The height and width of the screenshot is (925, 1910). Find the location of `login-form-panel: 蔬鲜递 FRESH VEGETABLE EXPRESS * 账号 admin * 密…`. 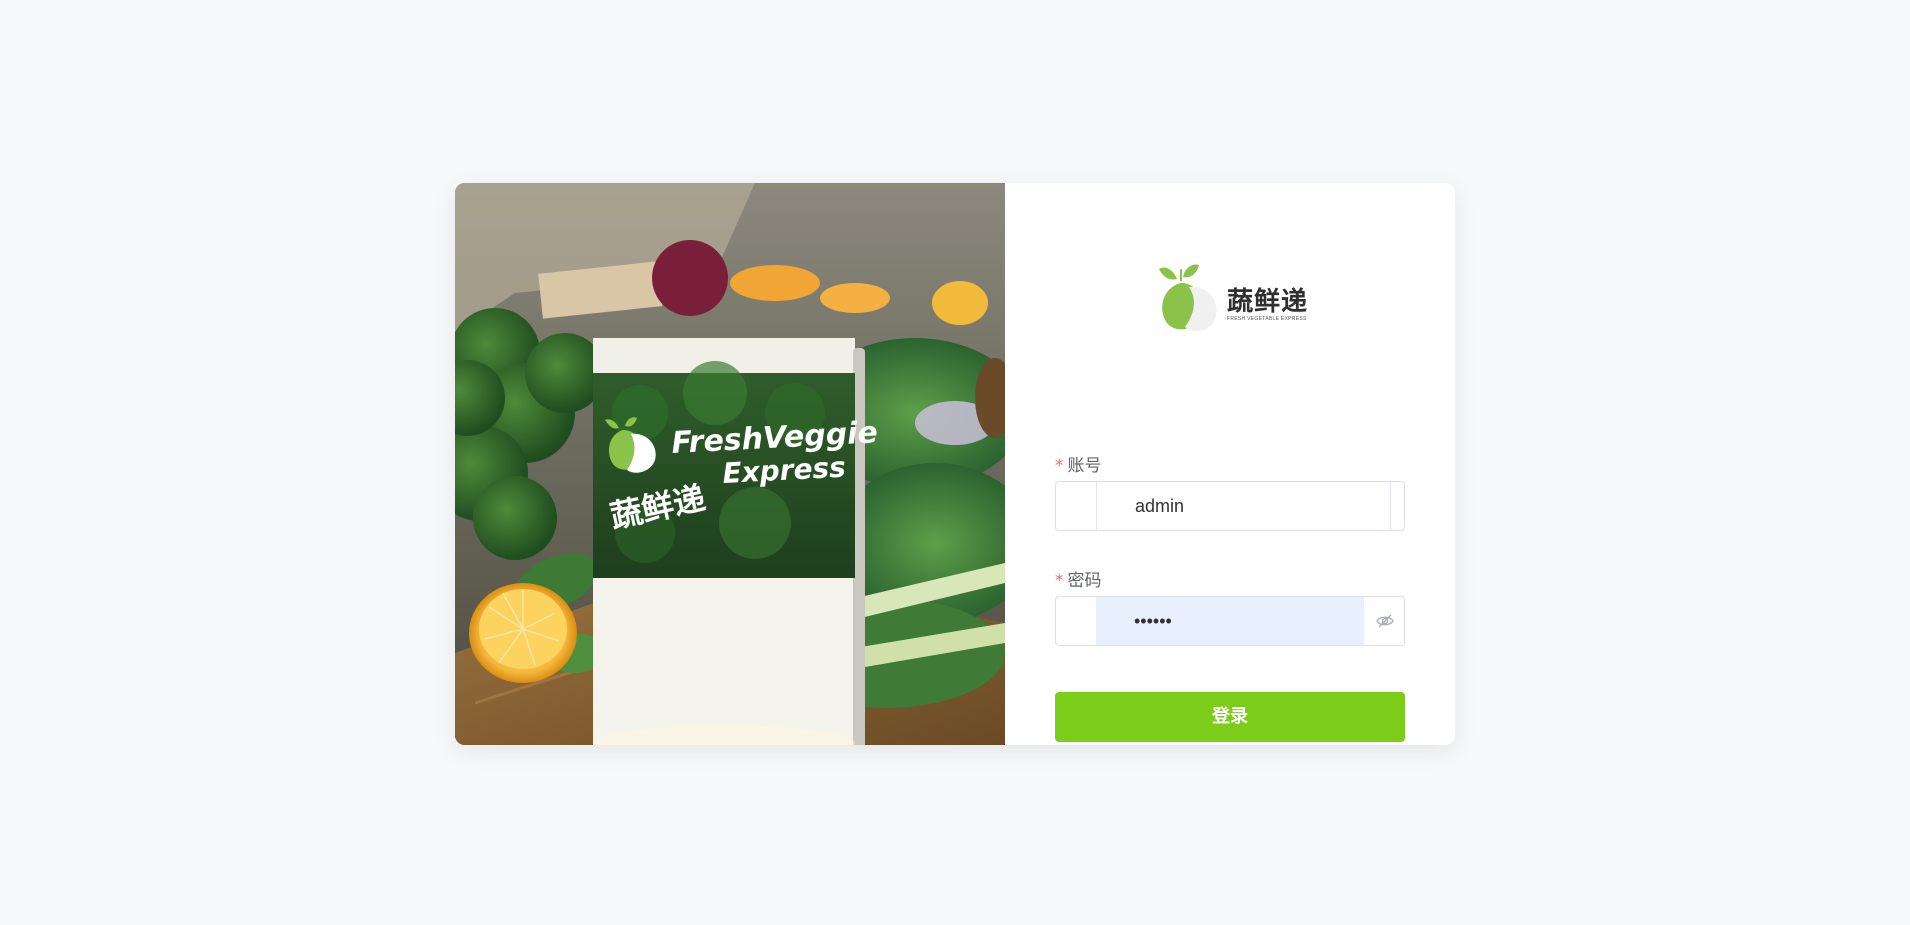

login-form-panel: 蔬鲜递 FRESH VEGETABLE EXPRESS * 账号 admin * 密… is located at coordinates (1230, 464).